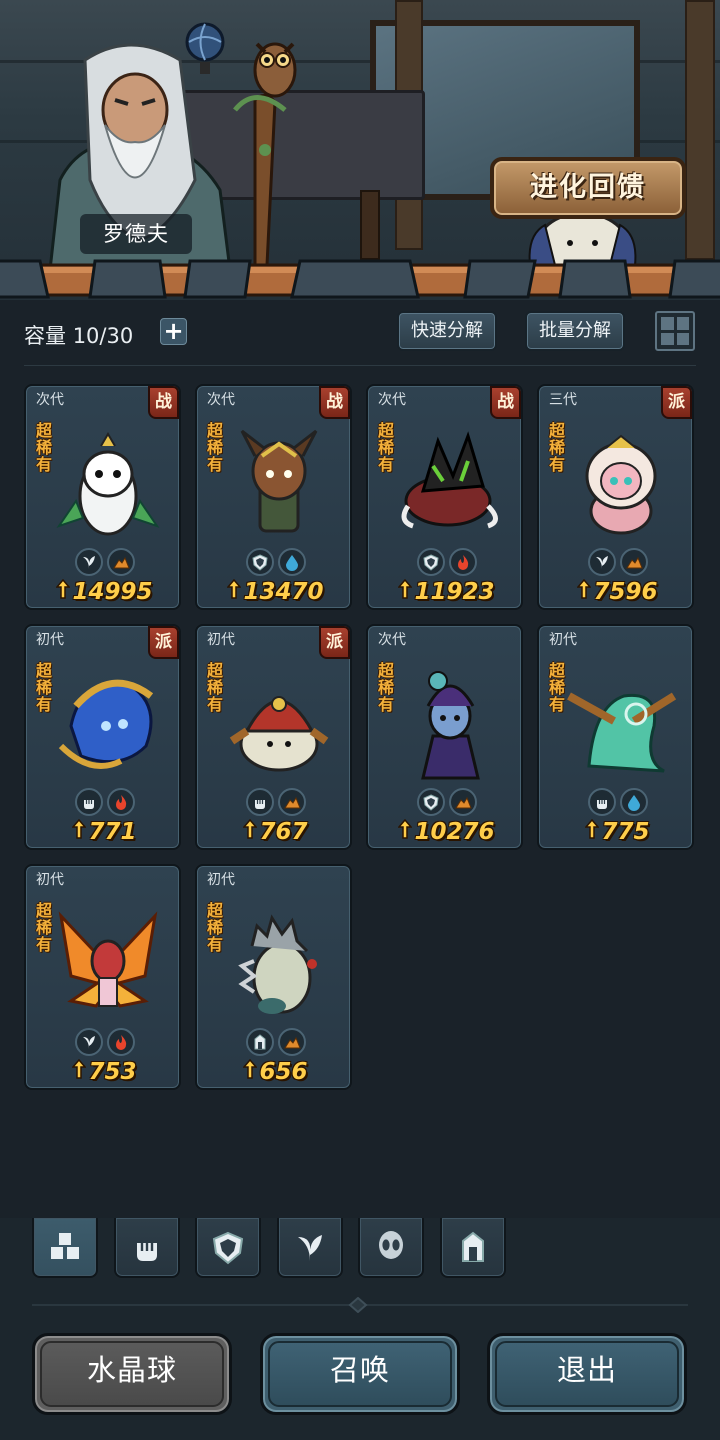 This screenshot has height=1440, width=720. I want to click on fist-icon, so click(601, 804).